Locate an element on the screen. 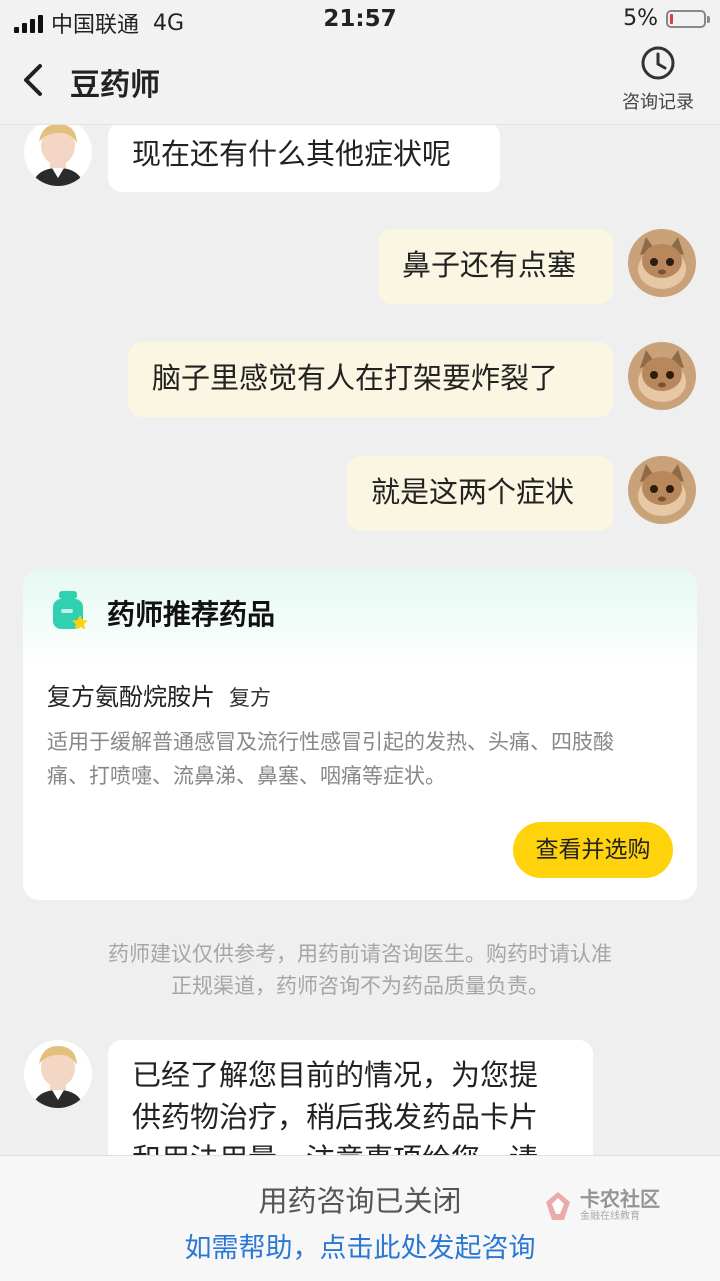 Image resolution: width=720 pixels, height=1281 pixels. watermark-sub: 金融在线教育 is located at coordinates (610, 1216).